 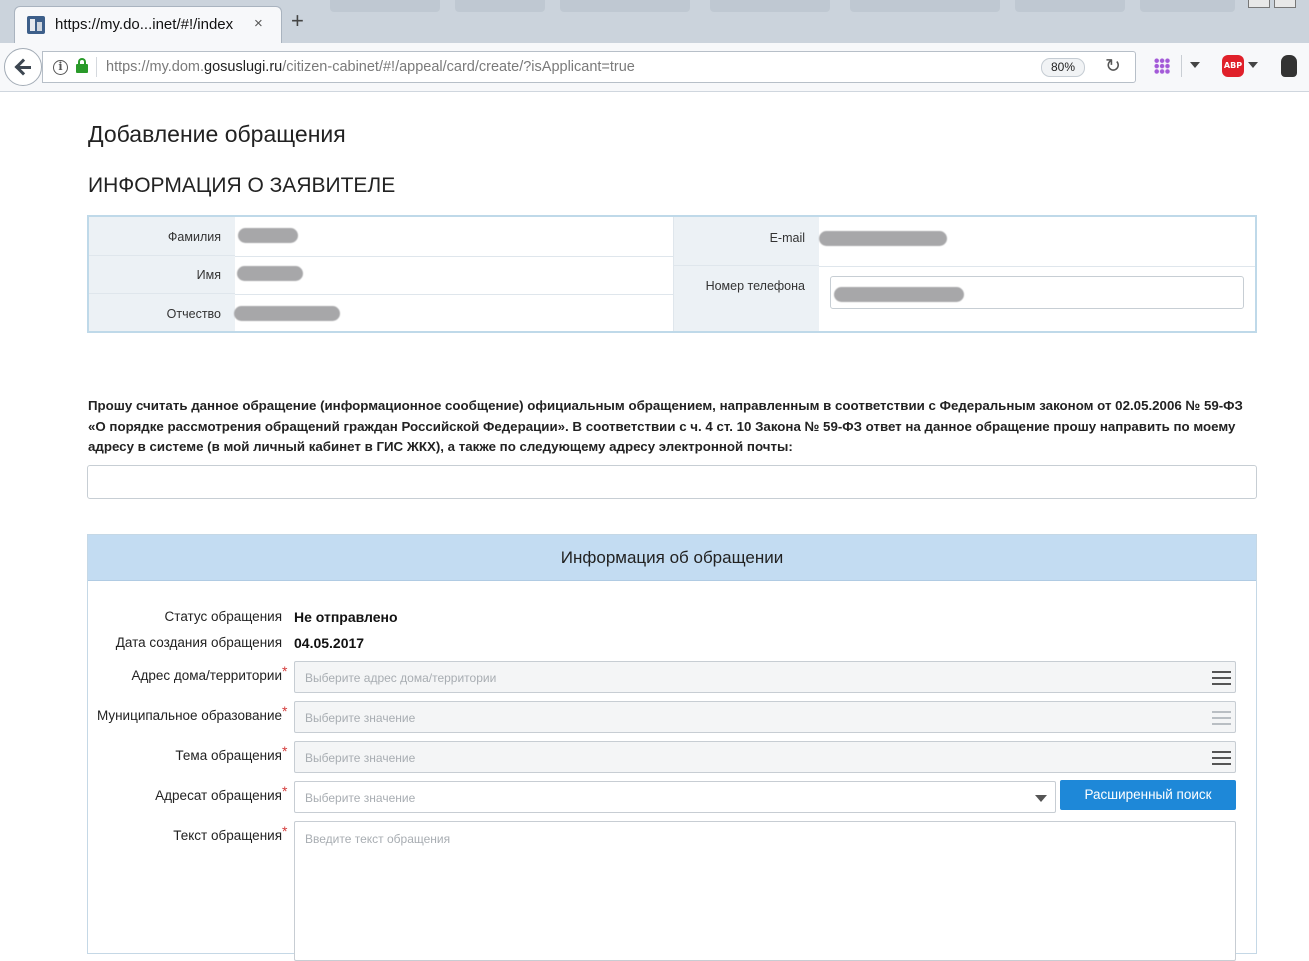 I want to click on name-value-redacted, so click(x=270, y=273).